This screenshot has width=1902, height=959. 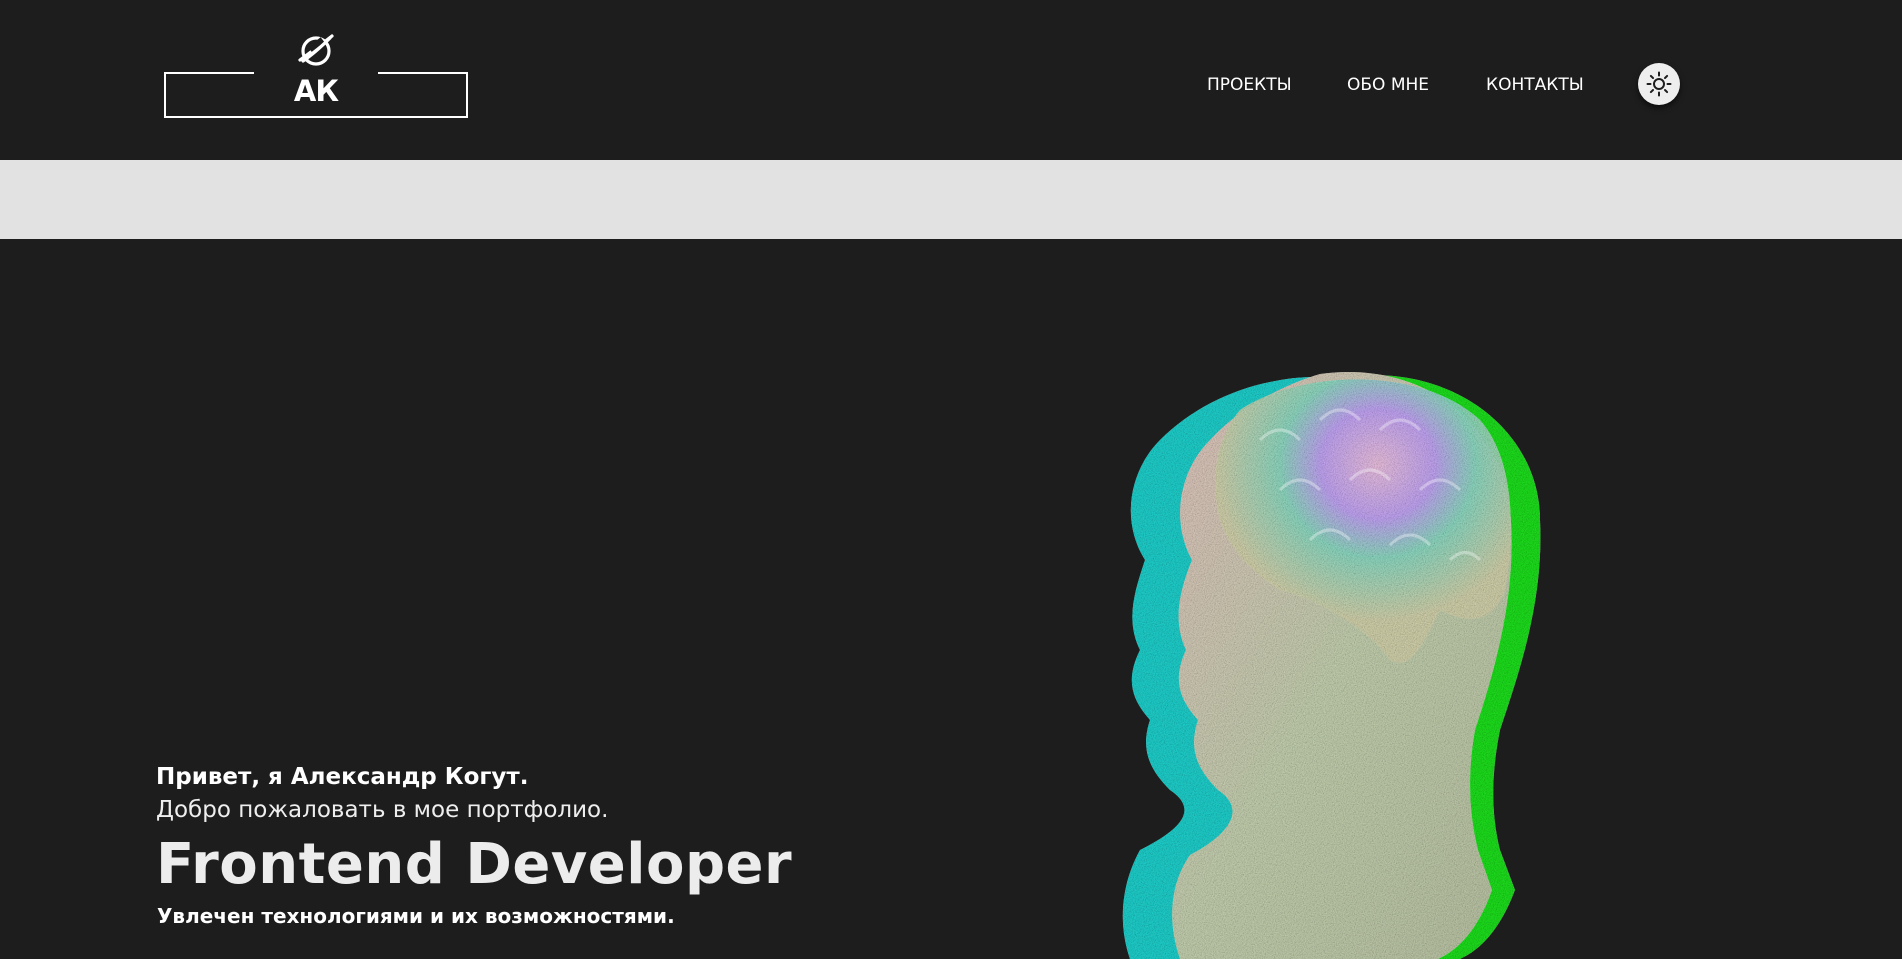 What do you see at coordinates (1331, 665) in the screenshot?
I see `glitch-bust-image` at bounding box center [1331, 665].